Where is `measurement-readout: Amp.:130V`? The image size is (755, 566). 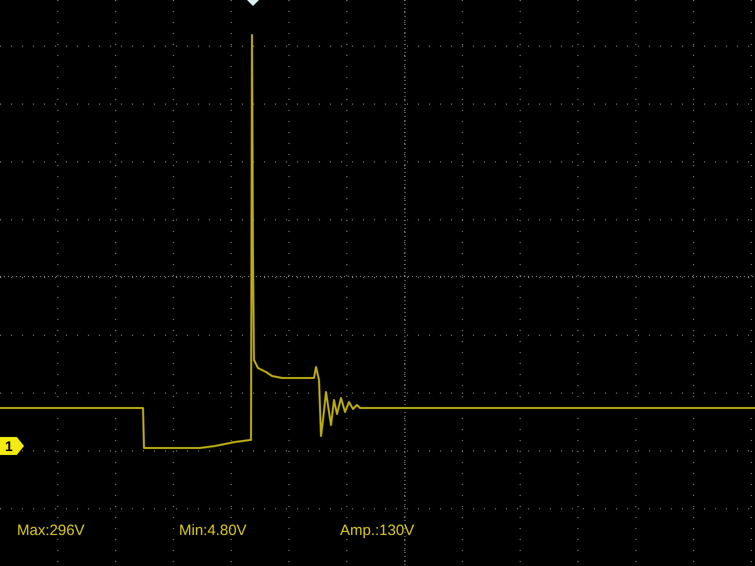 measurement-readout: Amp.:130V is located at coordinates (377, 530).